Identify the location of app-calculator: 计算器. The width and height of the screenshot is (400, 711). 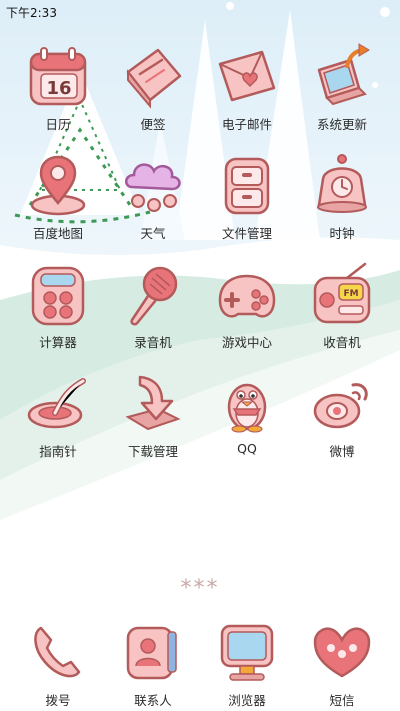
(58, 305).